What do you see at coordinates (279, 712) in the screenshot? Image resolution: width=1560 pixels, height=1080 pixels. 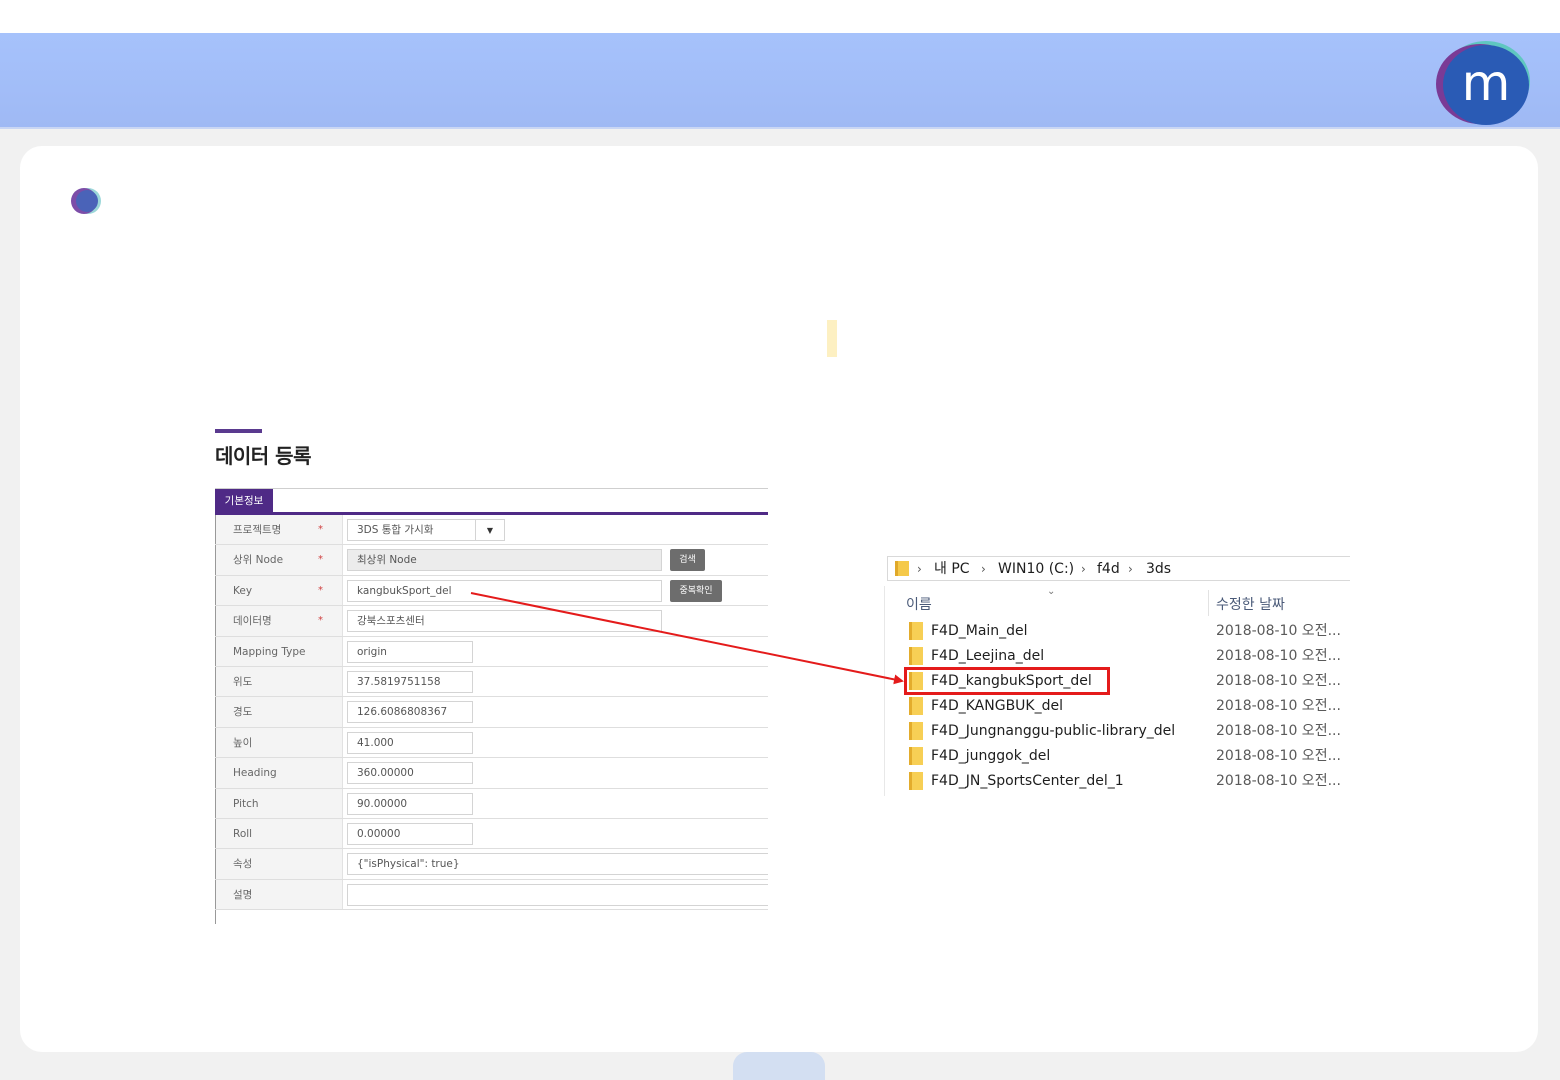 I see `row-label: 경도` at bounding box center [279, 712].